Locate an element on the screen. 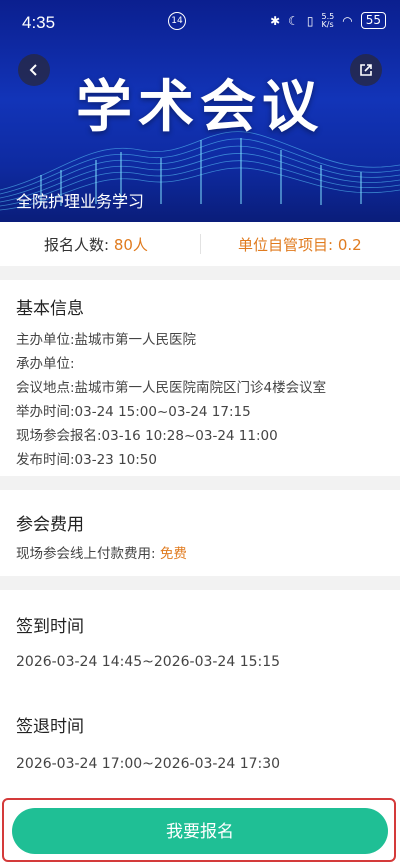  fee-title: 参会费用 is located at coordinates (50, 525).